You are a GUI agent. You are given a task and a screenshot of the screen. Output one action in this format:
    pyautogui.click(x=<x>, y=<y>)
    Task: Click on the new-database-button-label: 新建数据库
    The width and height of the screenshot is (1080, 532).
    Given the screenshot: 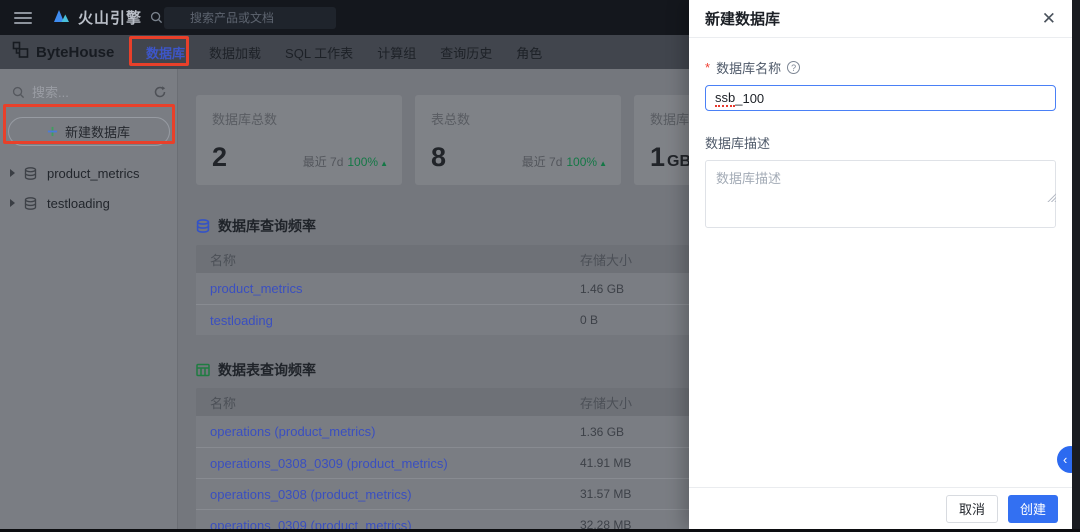 What is the action you would take?
    pyautogui.click(x=97, y=132)
    